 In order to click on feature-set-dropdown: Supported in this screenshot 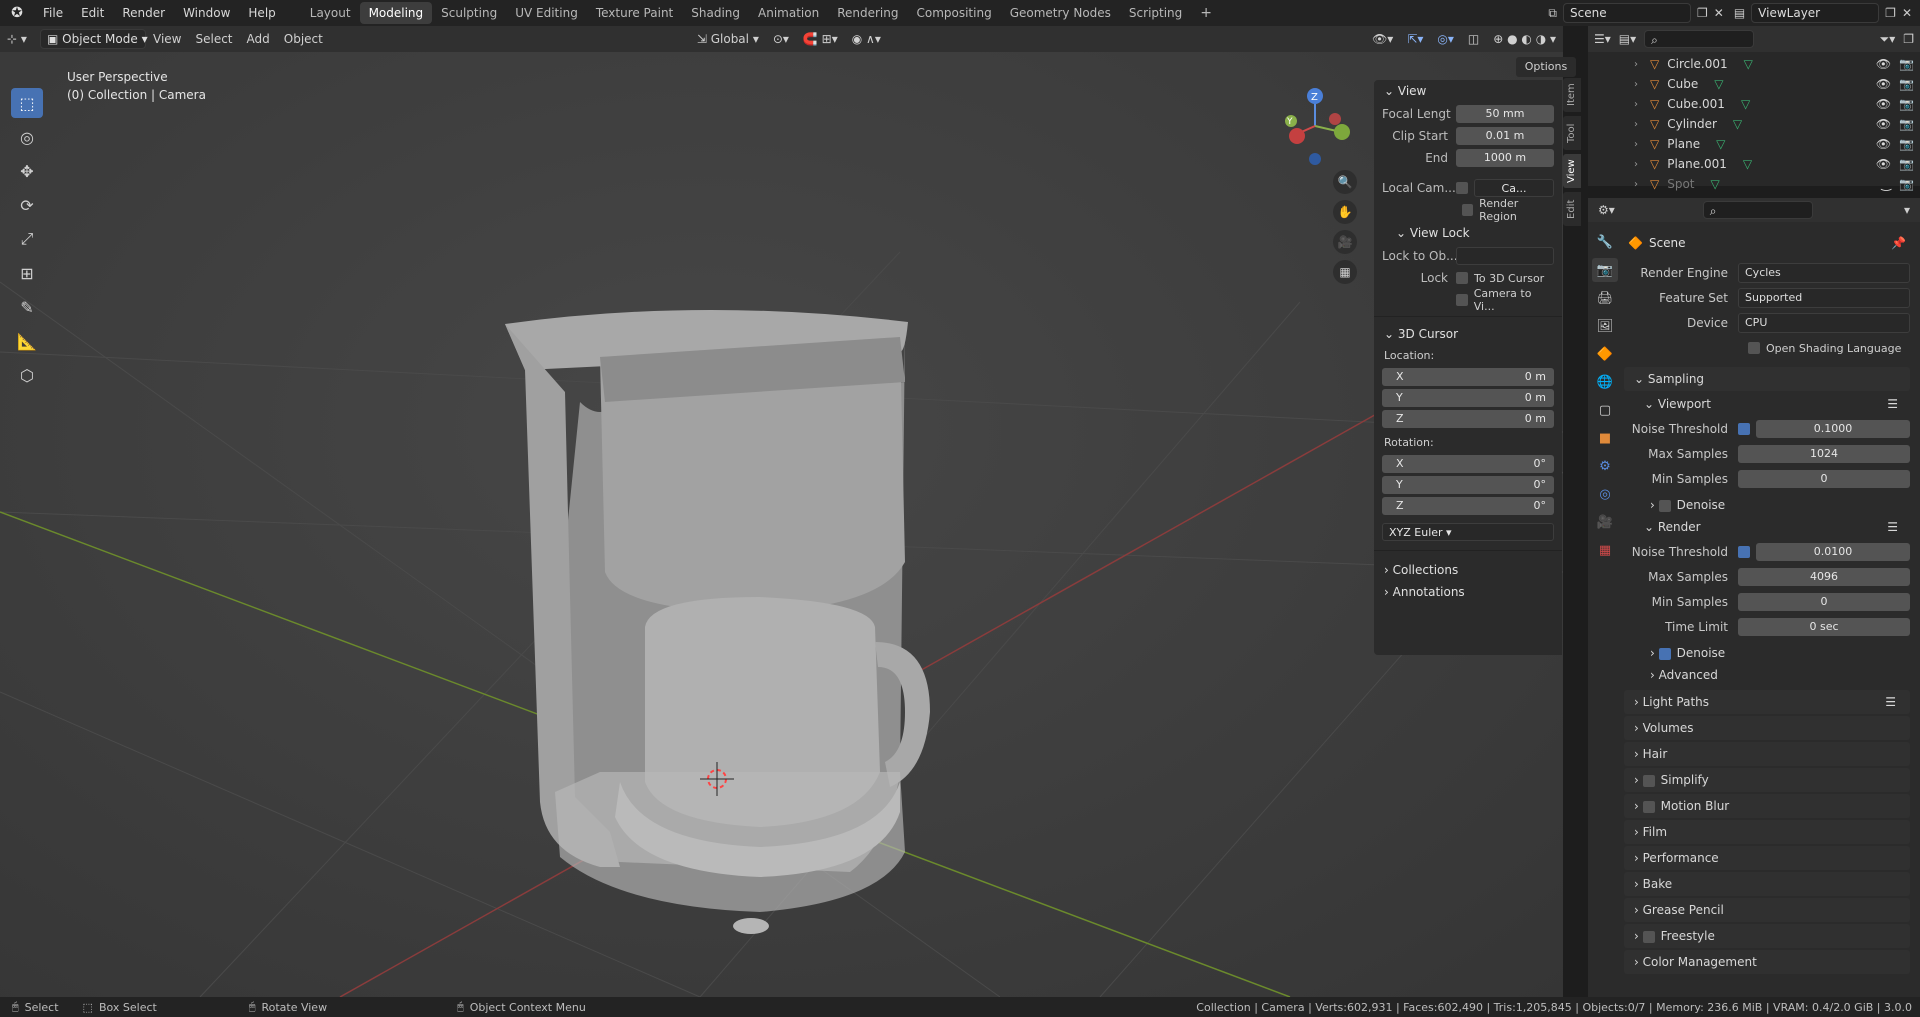, I will do `click(1824, 298)`.